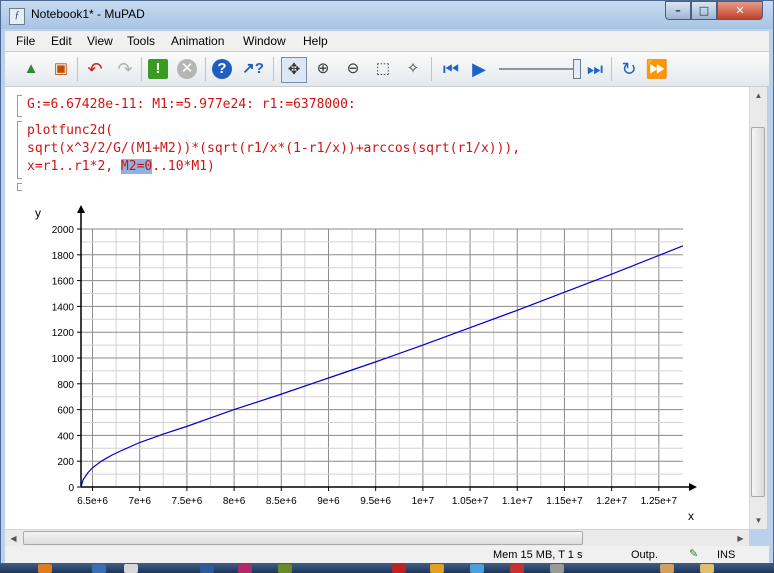 The height and width of the screenshot is (573, 774). What do you see at coordinates (629, 69) in the screenshot?
I see `animation-loop-icon: ↻` at bounding box center [629, 69].